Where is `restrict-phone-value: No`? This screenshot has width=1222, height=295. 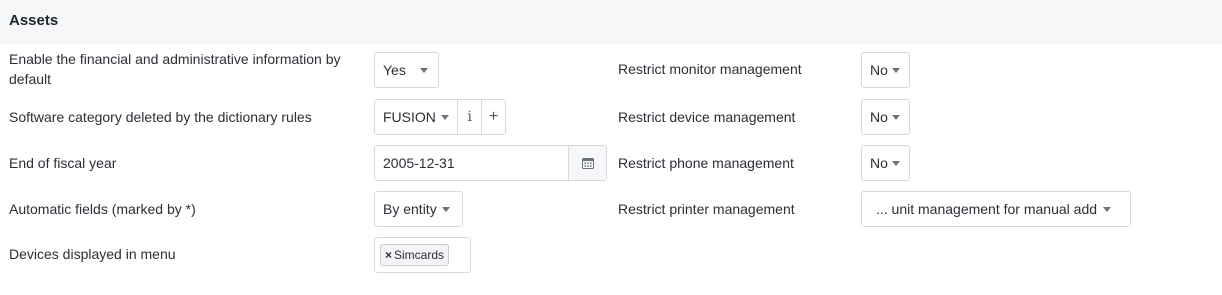
restrict-phone-value: No is located at coordinates (879, 163).